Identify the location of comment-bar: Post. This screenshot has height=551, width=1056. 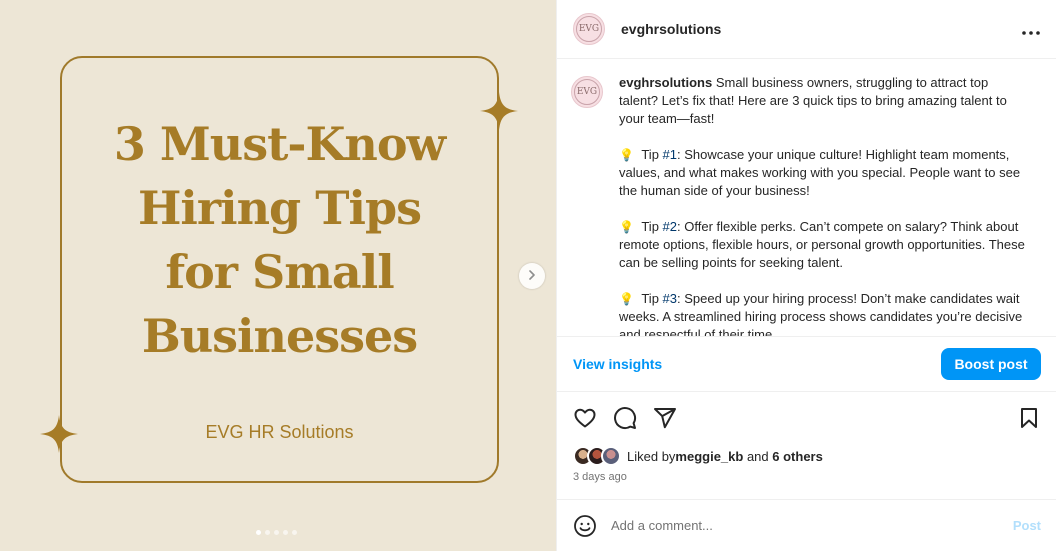
(806, 525).